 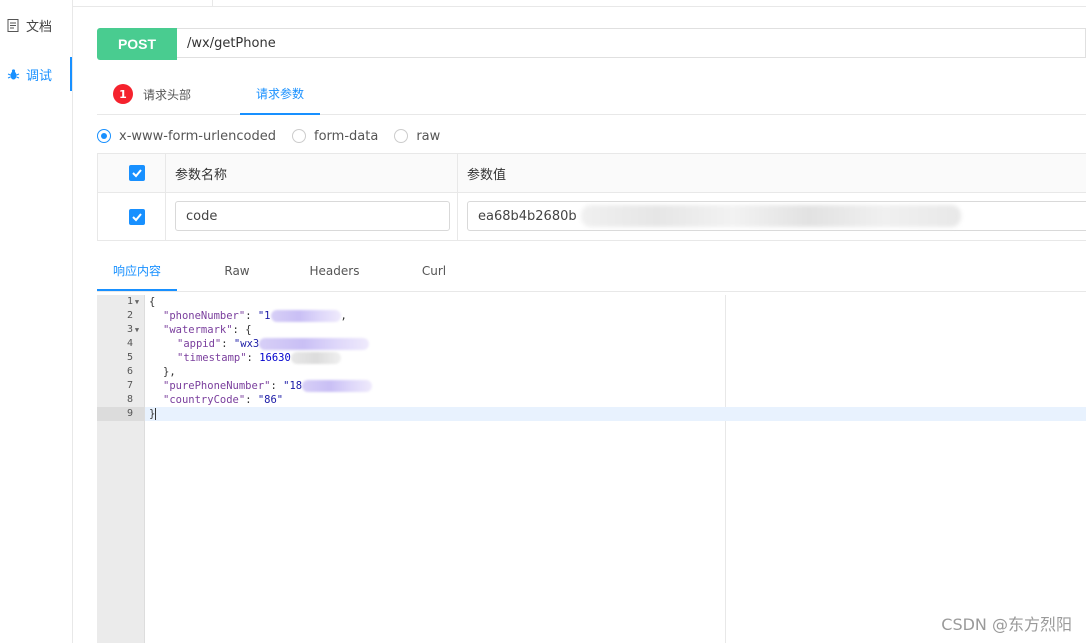 I want to click on code-line: },, so click(x=169, y=372).